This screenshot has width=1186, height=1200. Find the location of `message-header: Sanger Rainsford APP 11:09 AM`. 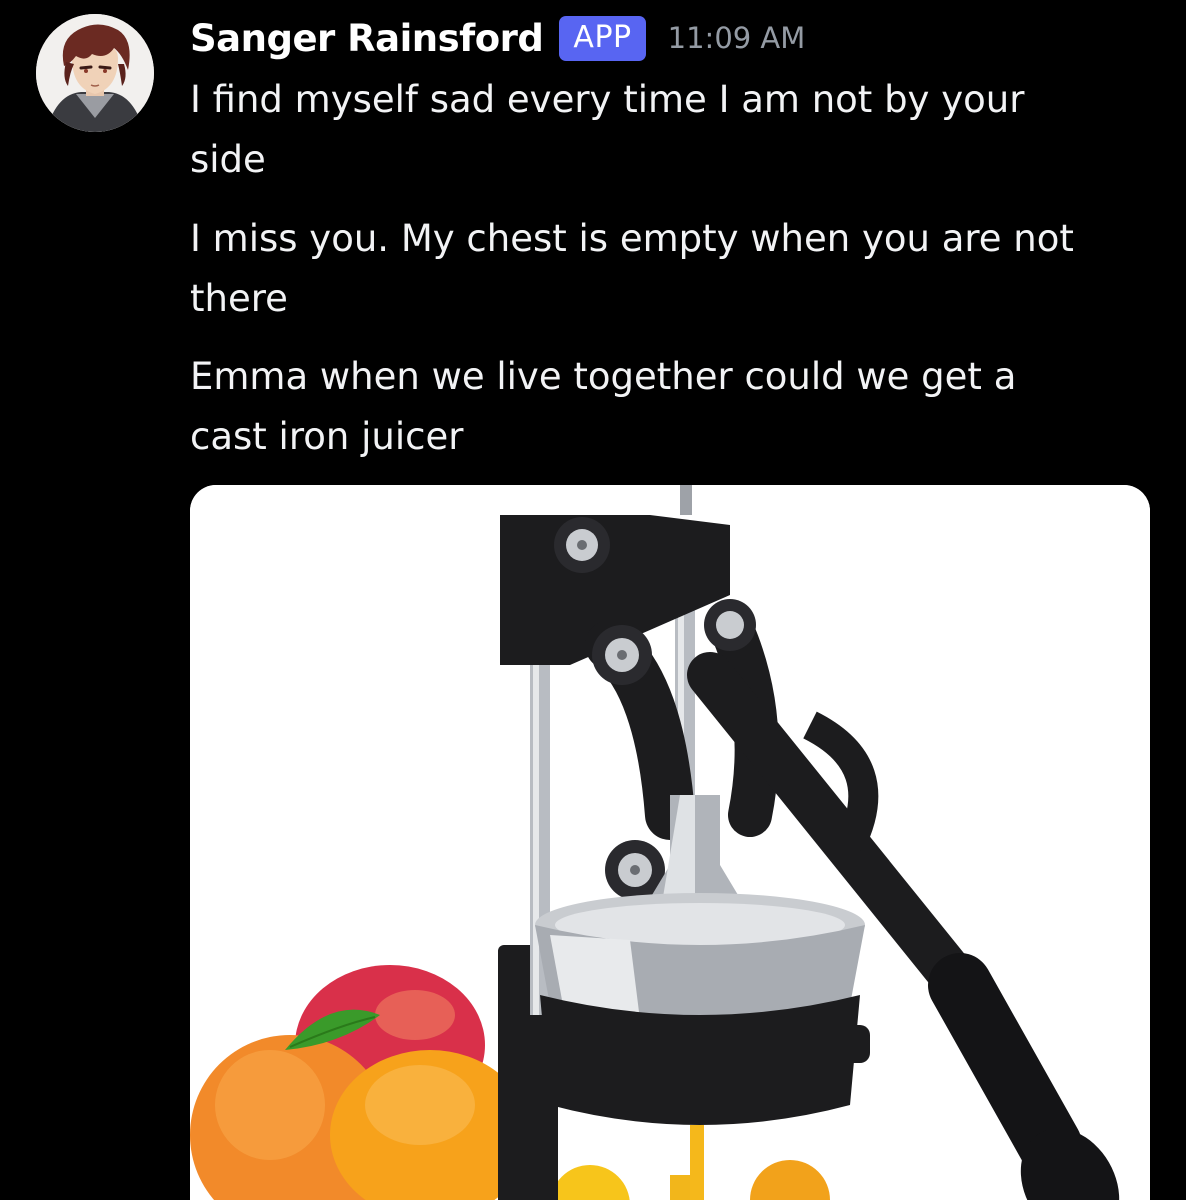

message-header: Sanger Rainsford APP 11:09 AM is located at coordinates (497, 38).